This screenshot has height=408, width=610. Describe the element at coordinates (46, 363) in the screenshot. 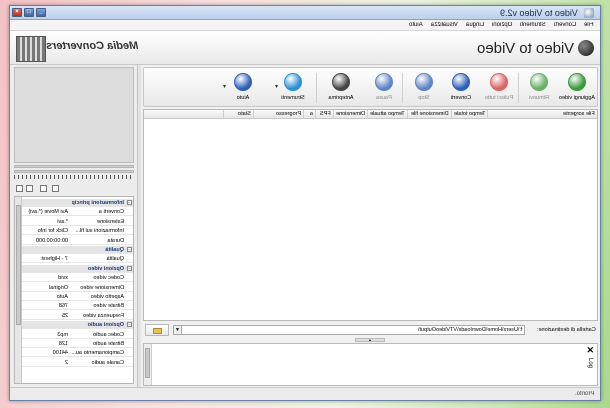

I see `property-value: 2` at that location.